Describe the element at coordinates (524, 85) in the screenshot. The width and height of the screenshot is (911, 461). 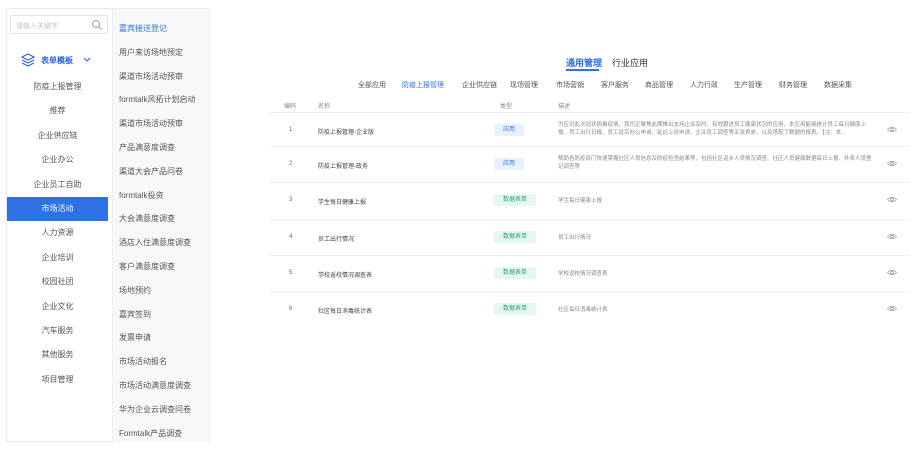
I see `sub-tab: 现场管理` at that location.